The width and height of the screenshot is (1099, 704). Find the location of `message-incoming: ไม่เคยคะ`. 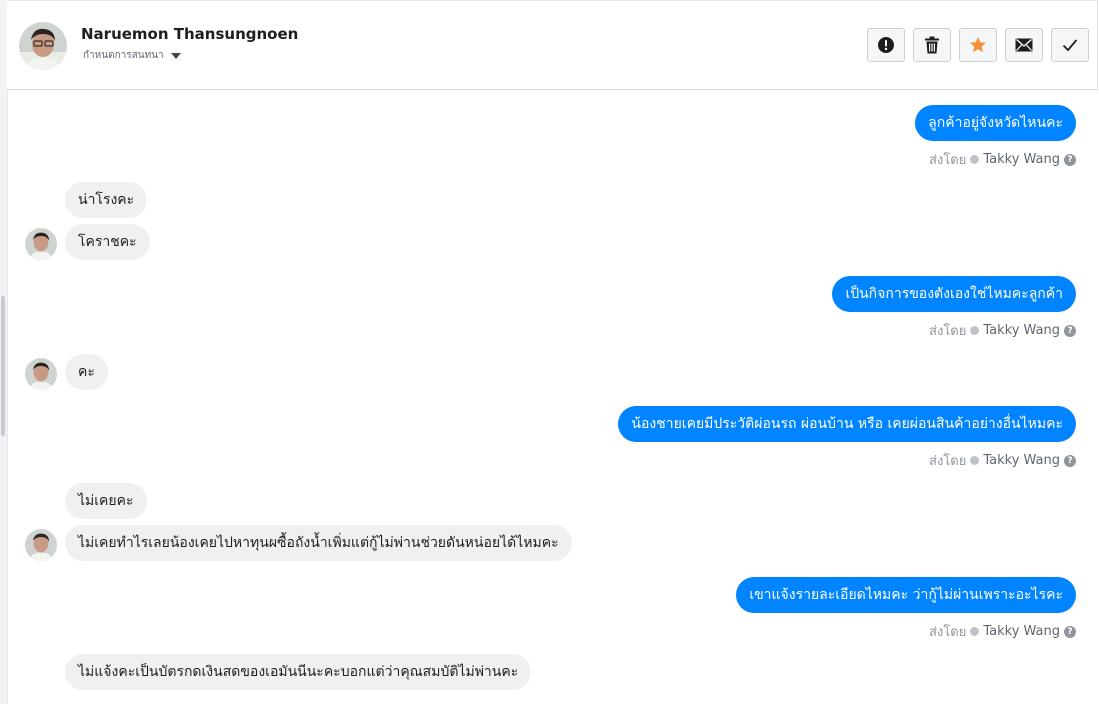

message-incoming: ไม่เคยคะ is located at coordinates (106, 501).